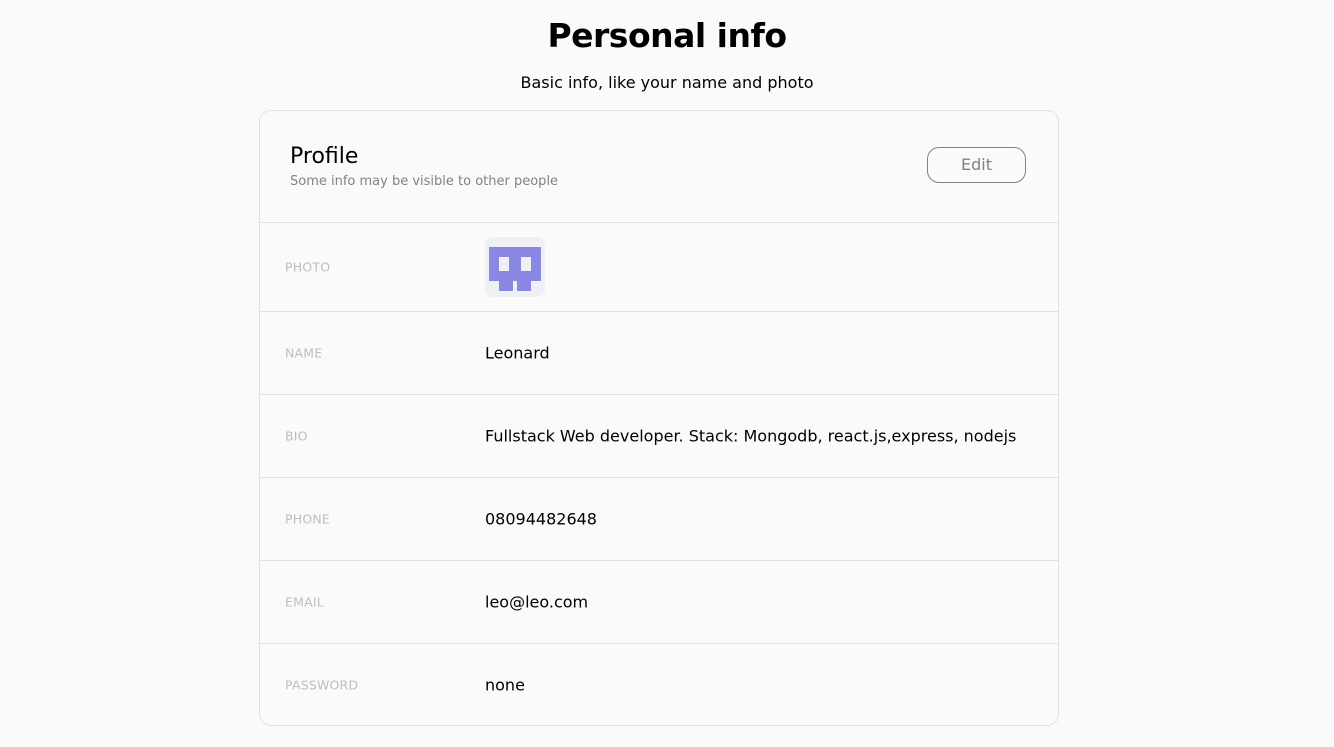 This screenshot has width=1334, height=747. I want to click on avatar-identicon-icon, so click(515, 269).